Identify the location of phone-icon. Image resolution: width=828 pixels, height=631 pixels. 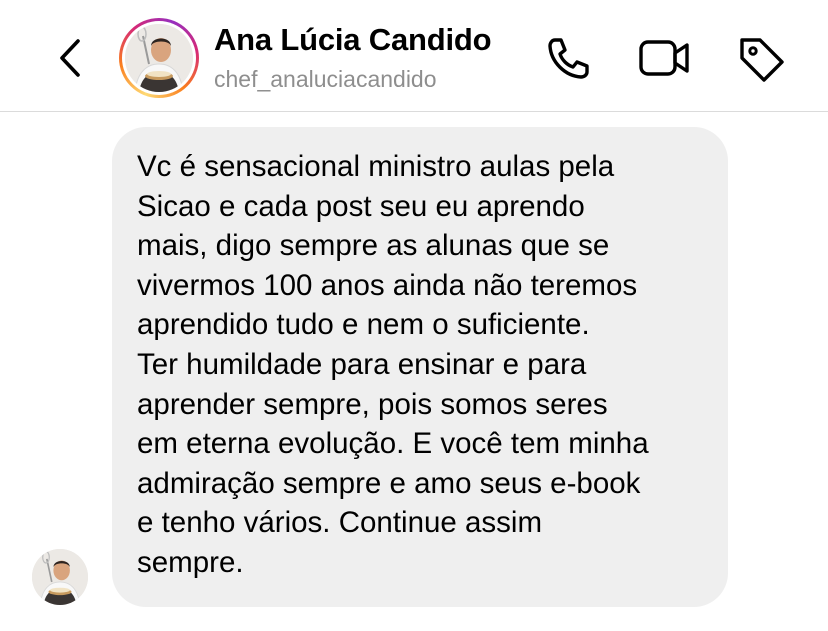
(567, 58).